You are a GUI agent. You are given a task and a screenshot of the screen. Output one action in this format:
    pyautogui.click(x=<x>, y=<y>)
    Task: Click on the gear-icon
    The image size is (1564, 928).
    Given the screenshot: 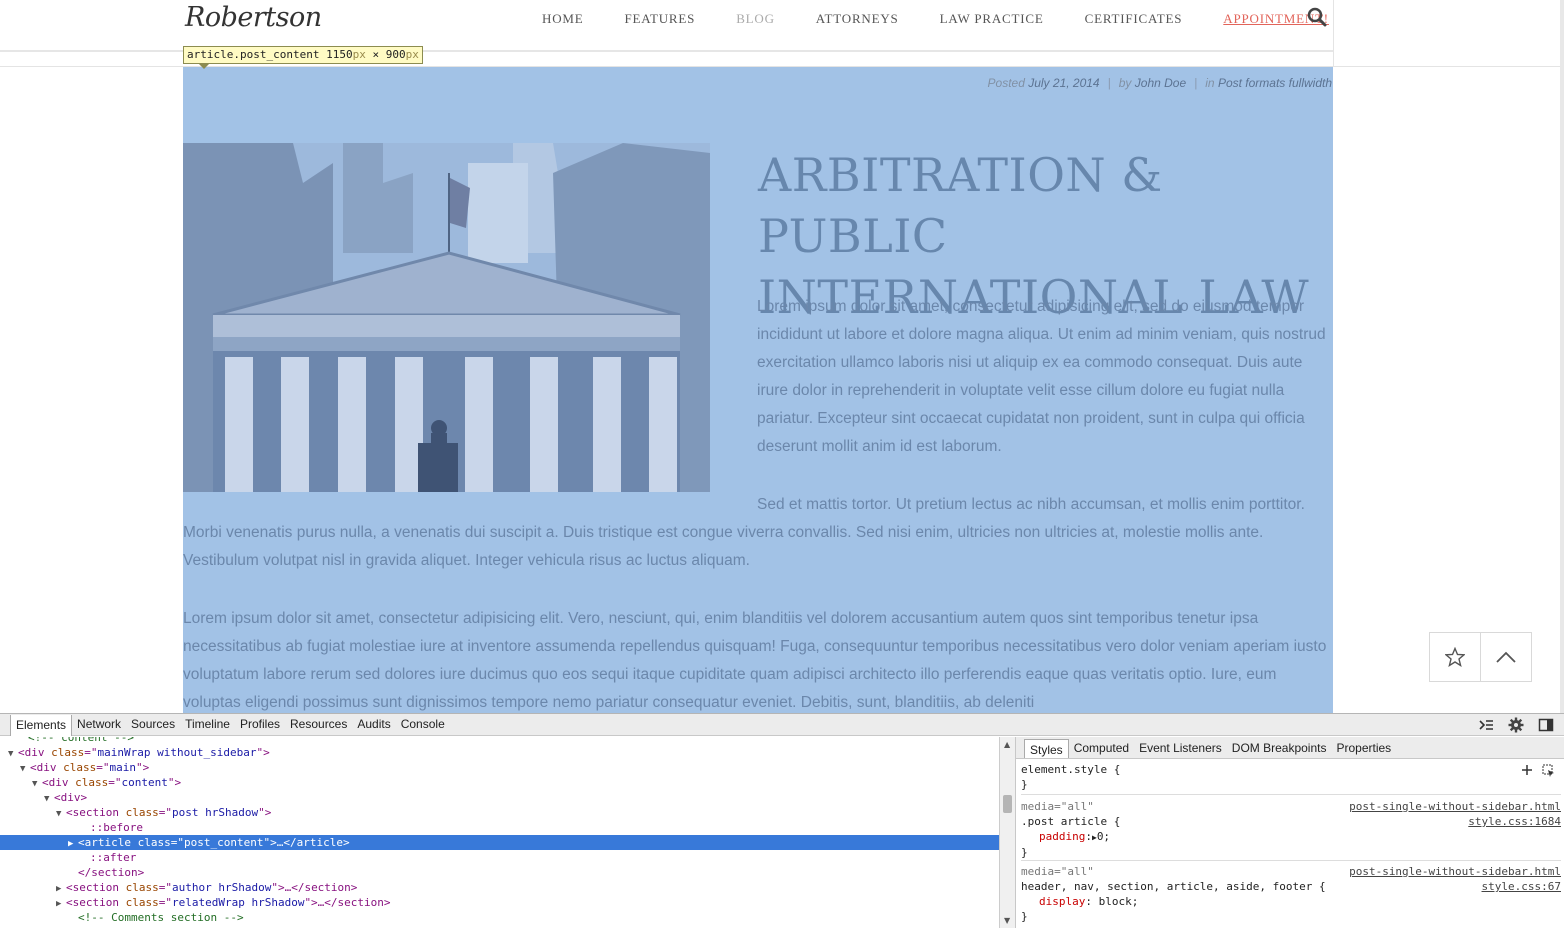 What is the action you would take?
    pyautogui.click(x=1516, y=725)
    